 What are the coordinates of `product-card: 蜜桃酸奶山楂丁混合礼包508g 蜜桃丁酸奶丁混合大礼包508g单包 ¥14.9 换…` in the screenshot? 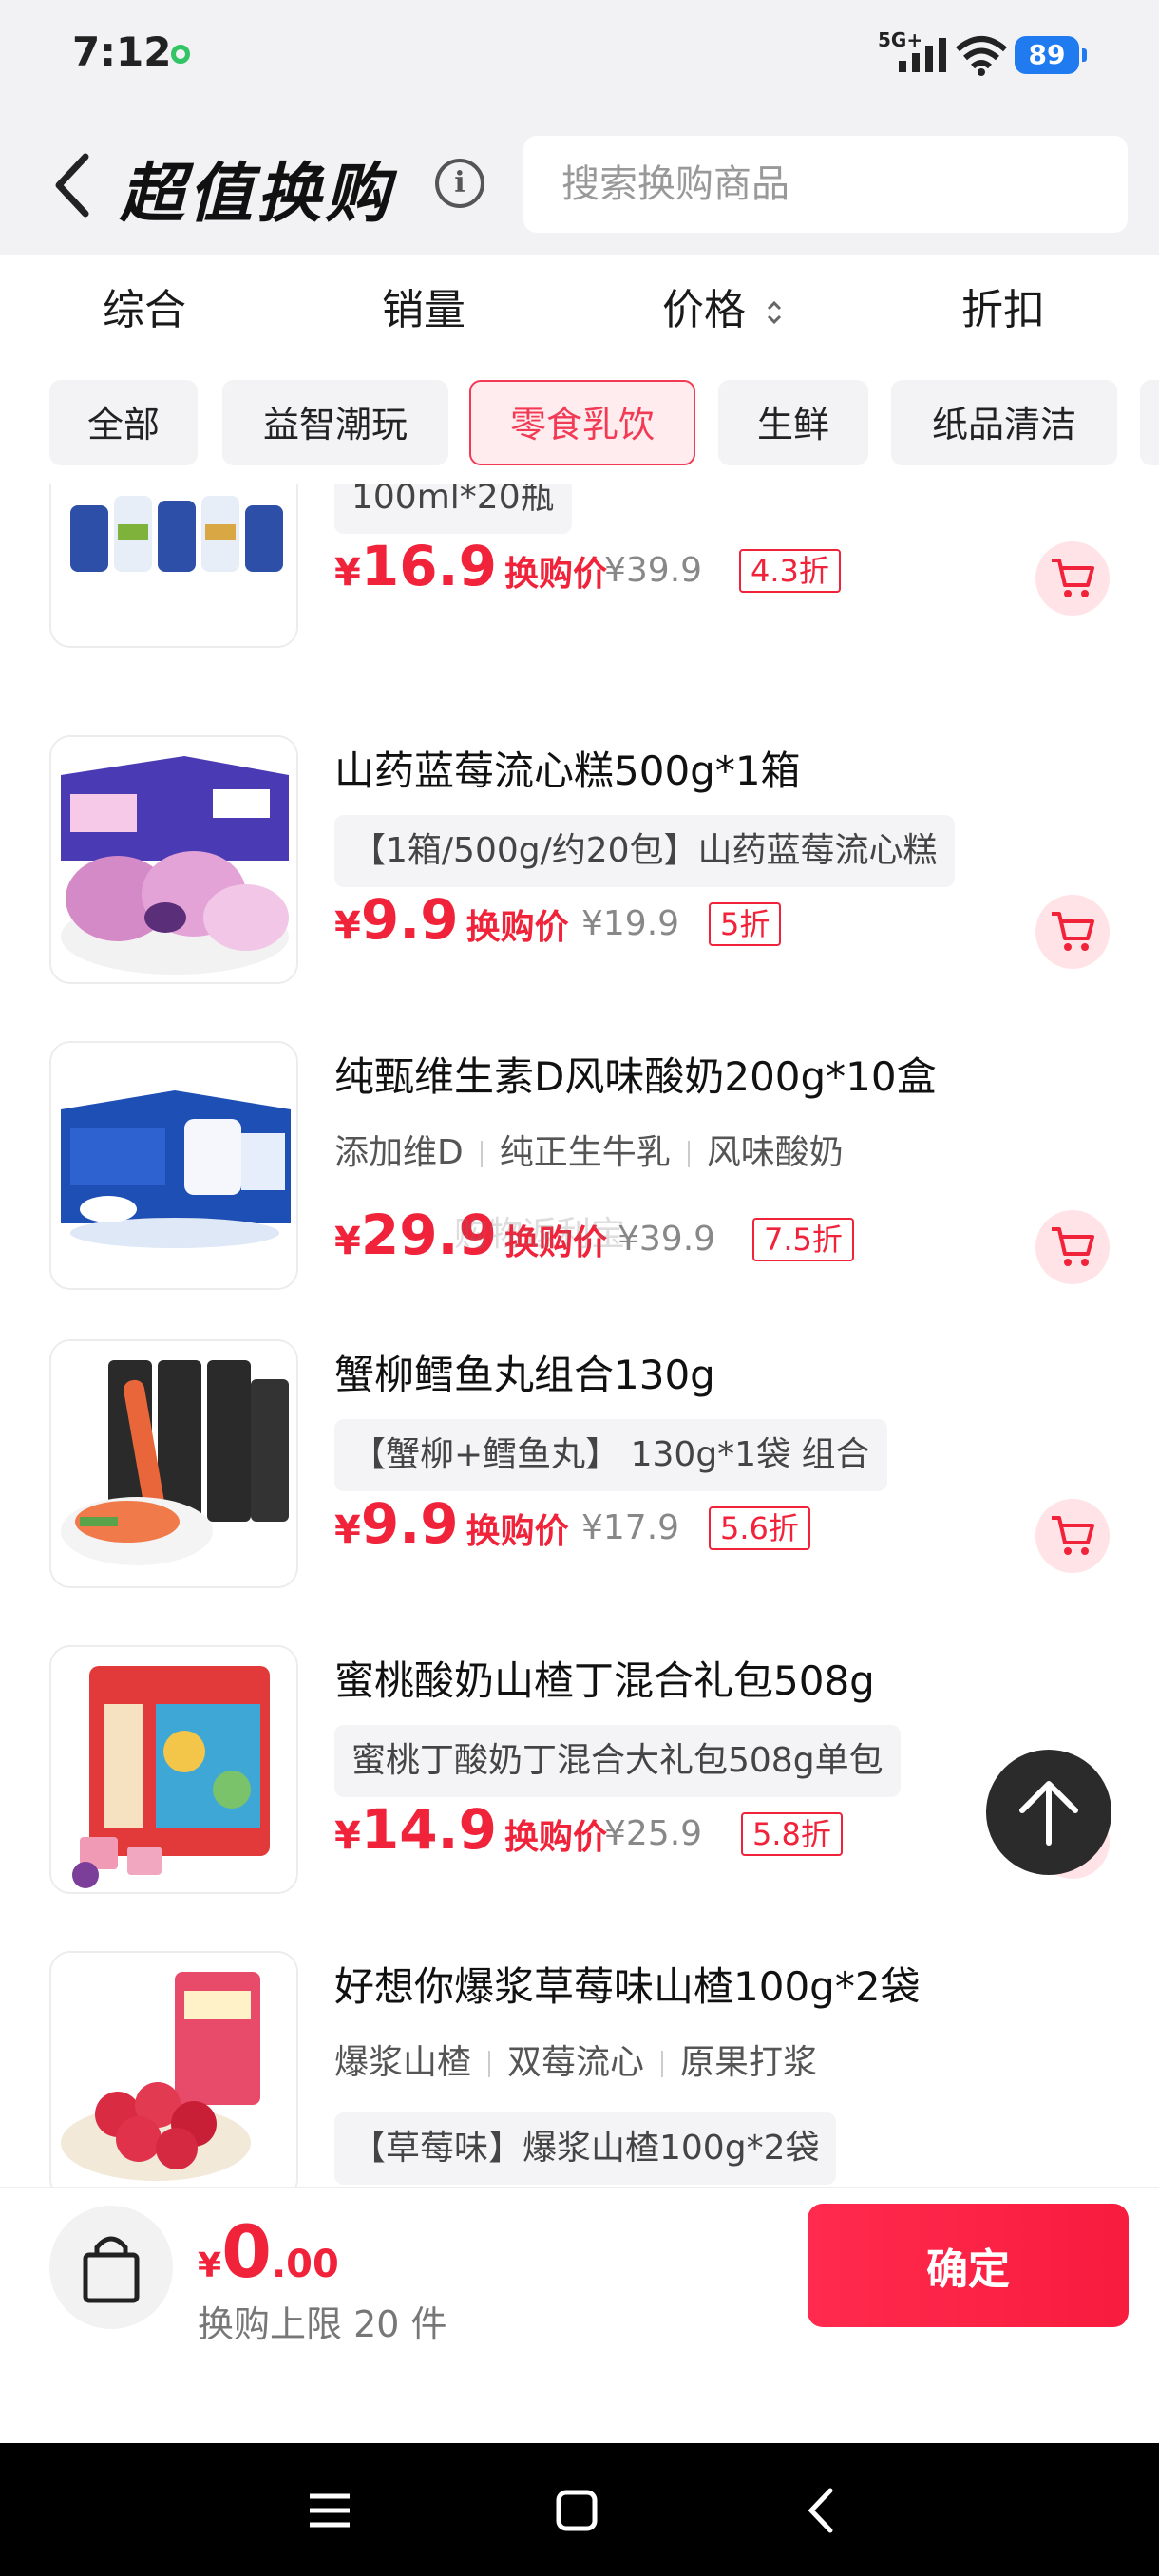 It's located at (579, 1787).